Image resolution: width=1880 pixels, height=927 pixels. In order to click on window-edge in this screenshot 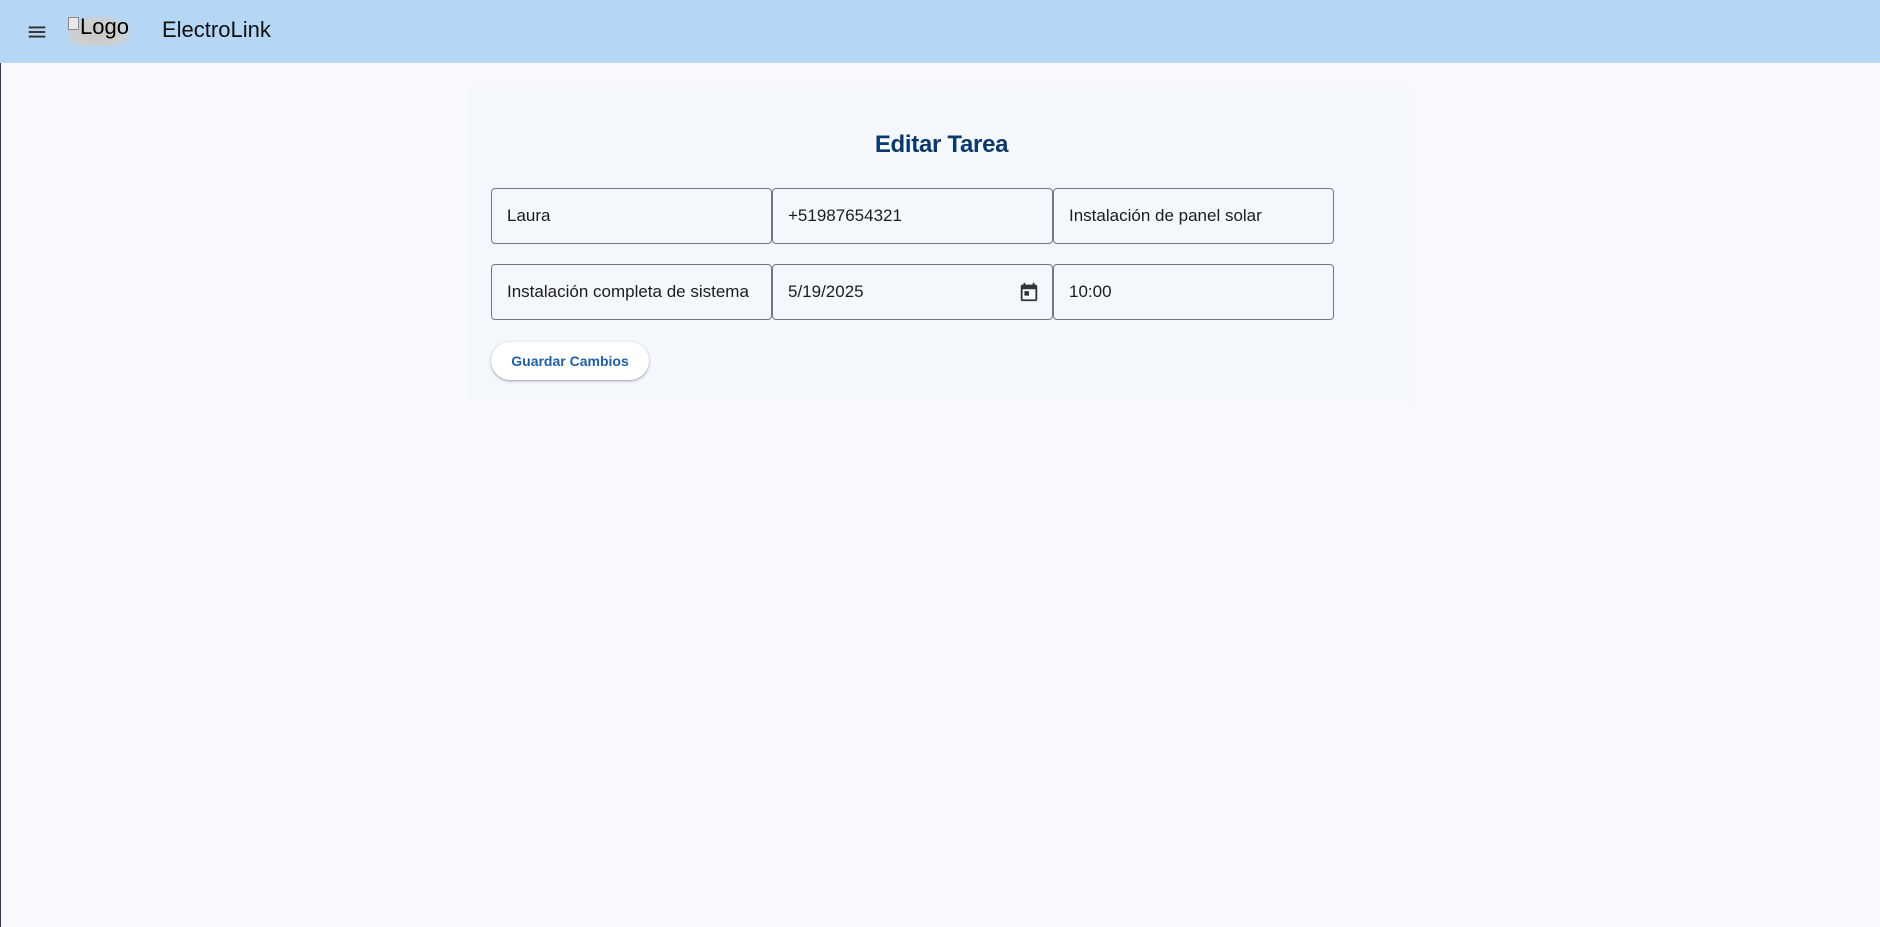, I will do `click(0, 463)`.